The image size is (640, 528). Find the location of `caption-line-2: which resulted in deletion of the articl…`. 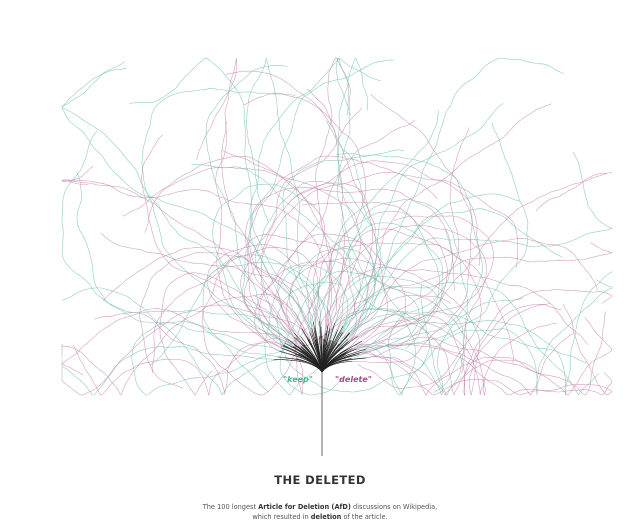

caption-line-2: which resulted in deletion of the articl… is located at coordinates (320, 517).